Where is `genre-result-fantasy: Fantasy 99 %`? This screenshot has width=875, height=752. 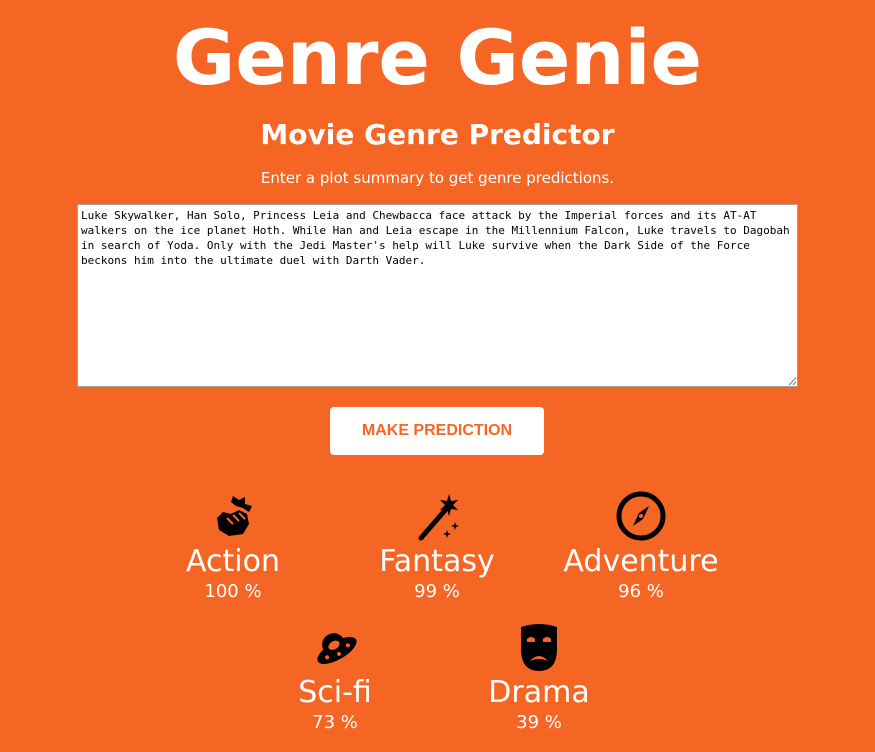 genre-result-fantasy: Fantasy 99 % is located at coordinates (437, 546).